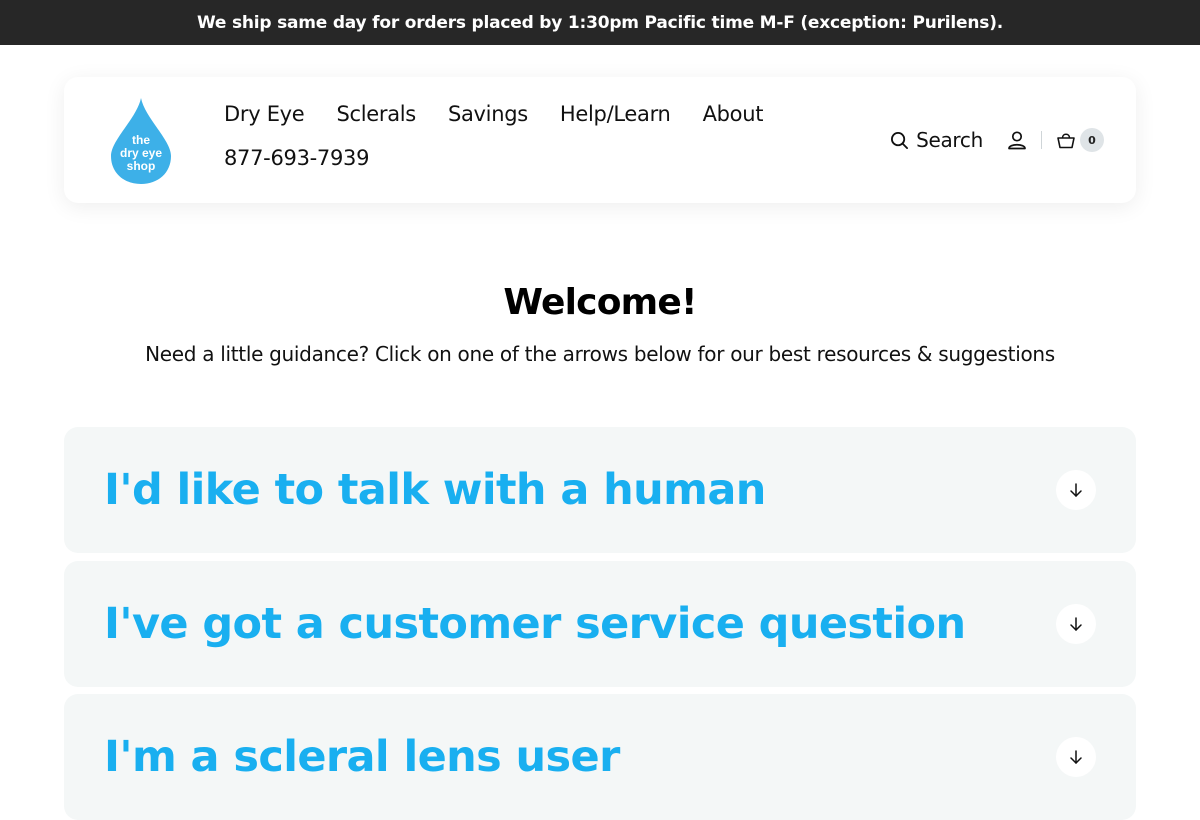  I want to click on search-label: Search, so click(949, 140).